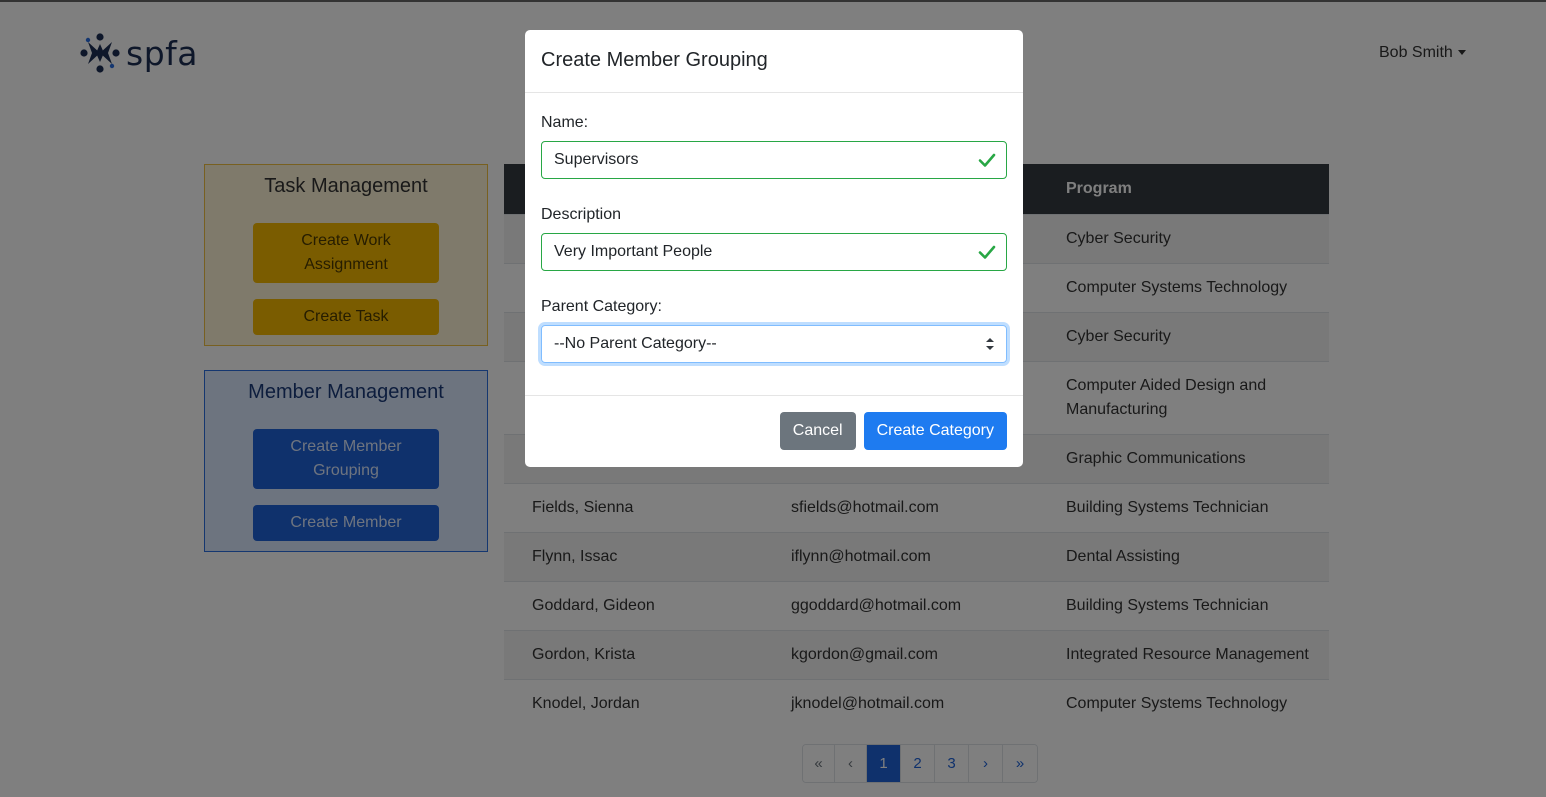  Describe the element at coordinates (774, 344) in the screenshot. I see `parent-category-select: --No Parent Category--` at that location.